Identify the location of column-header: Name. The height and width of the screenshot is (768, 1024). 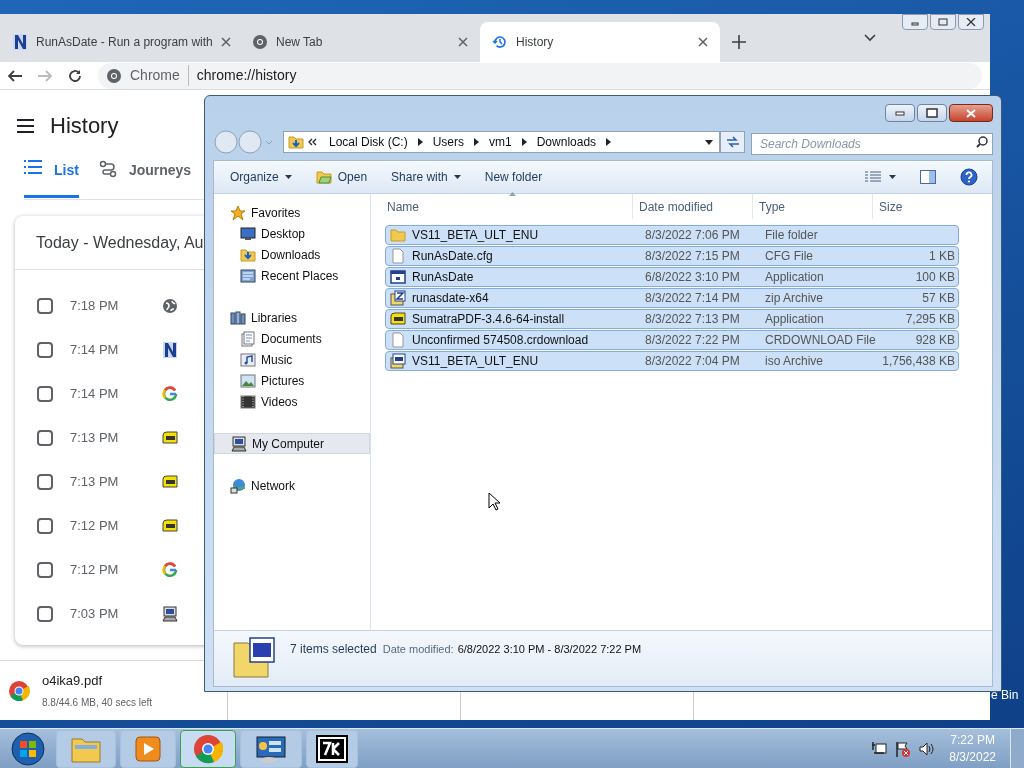
(501, 206).